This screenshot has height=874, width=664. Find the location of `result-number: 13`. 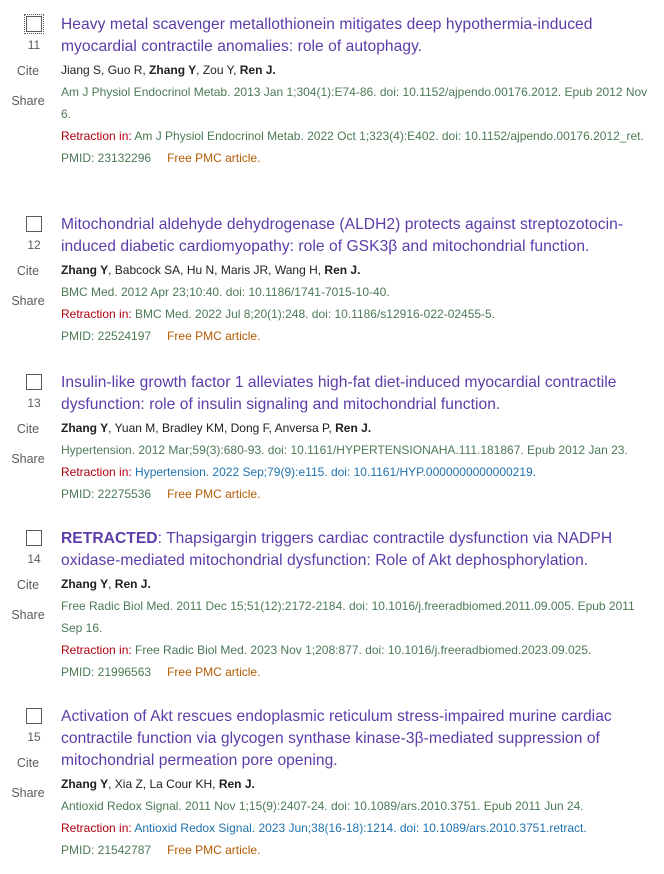

result-number: 13 is located at coordinates (34, 403).